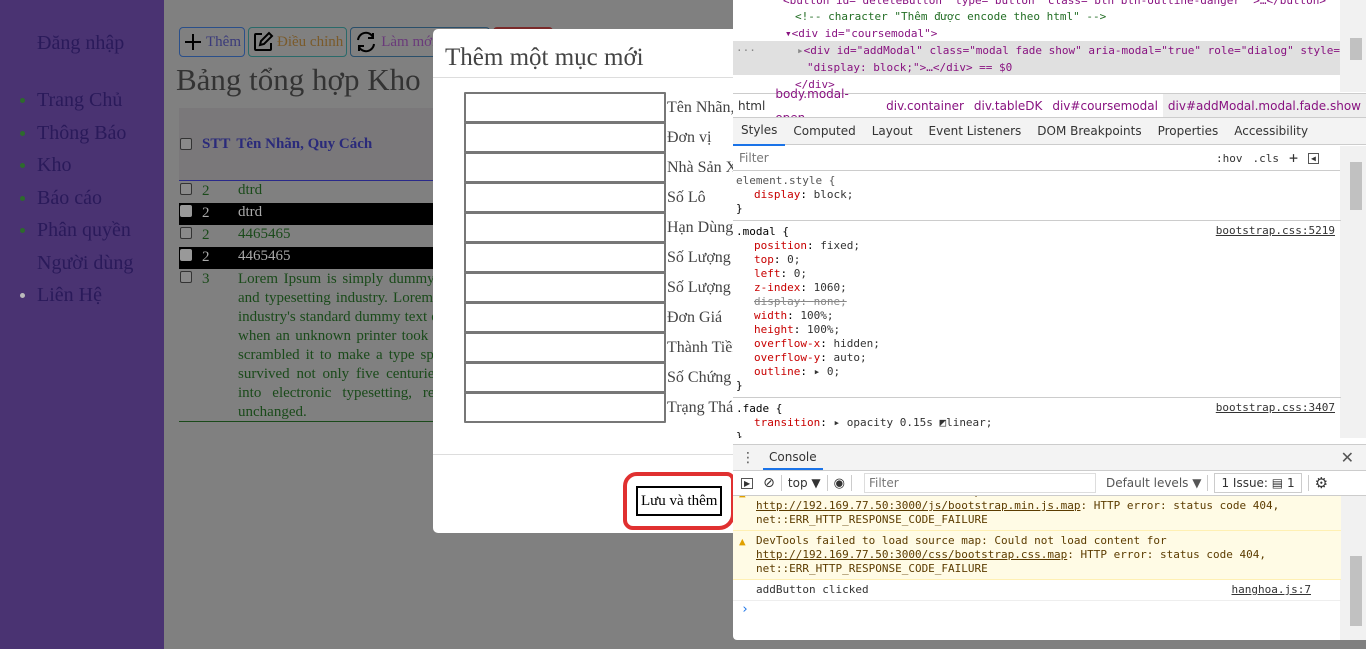 Image resolution: width=1366 pixels, height=649 pixels. I want to click on log-source-link: hanghoa.js:7, so click(1271, 590).